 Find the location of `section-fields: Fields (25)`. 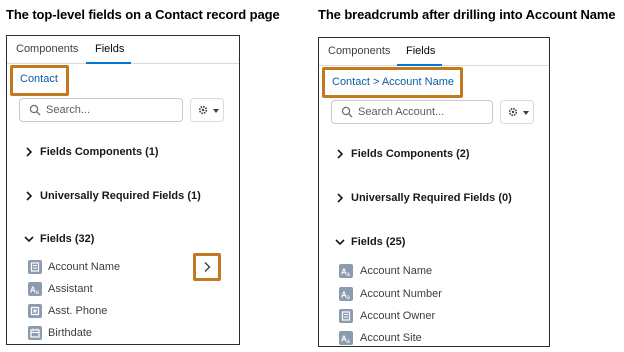

section-fields: Fields (25) is located at coordinates (370, 242).